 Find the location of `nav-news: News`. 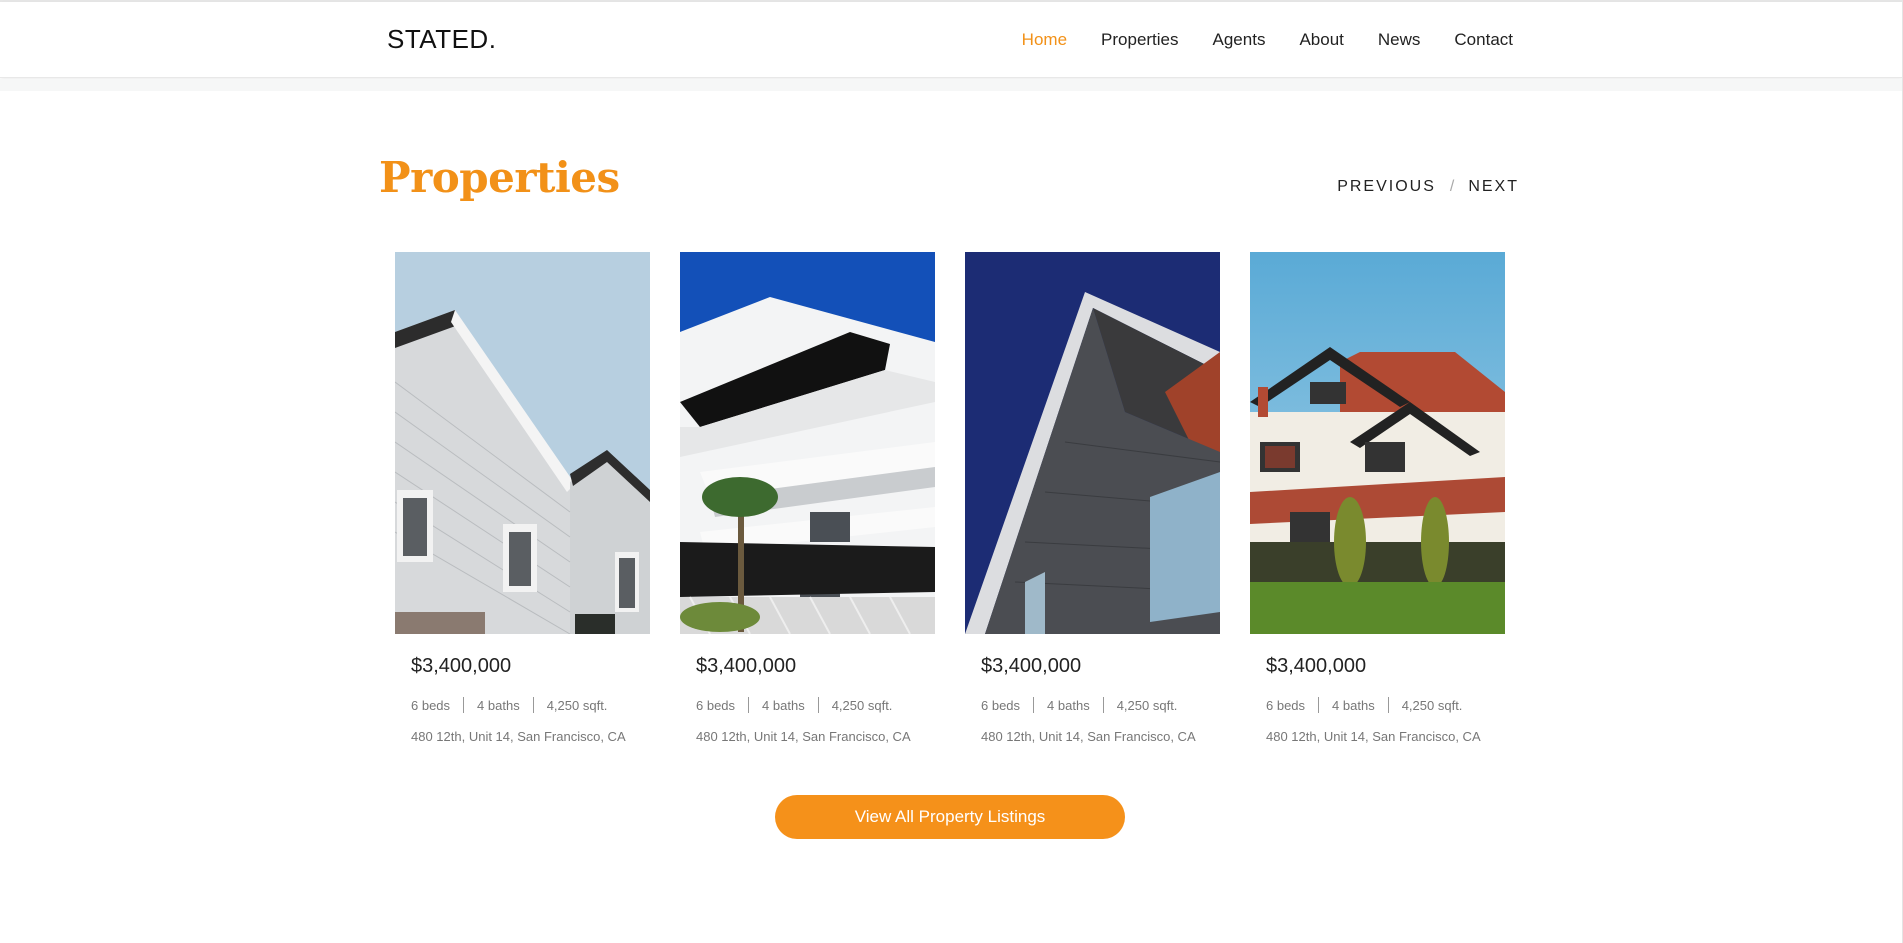

nav-news: News is located at coordinates (1399, 40).